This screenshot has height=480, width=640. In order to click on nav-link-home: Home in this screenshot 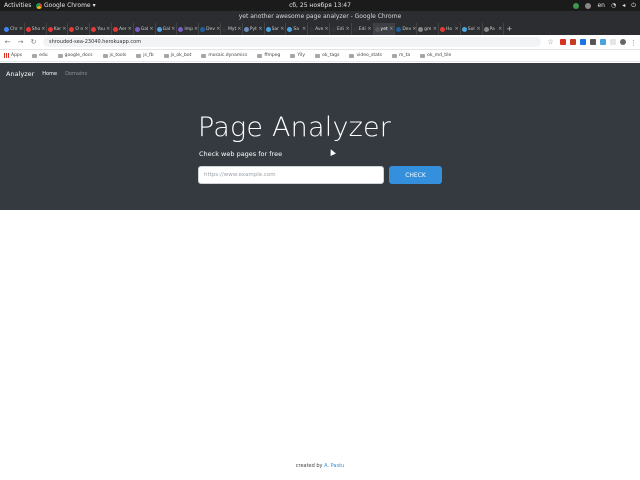, I will do `click(49, 74)`.